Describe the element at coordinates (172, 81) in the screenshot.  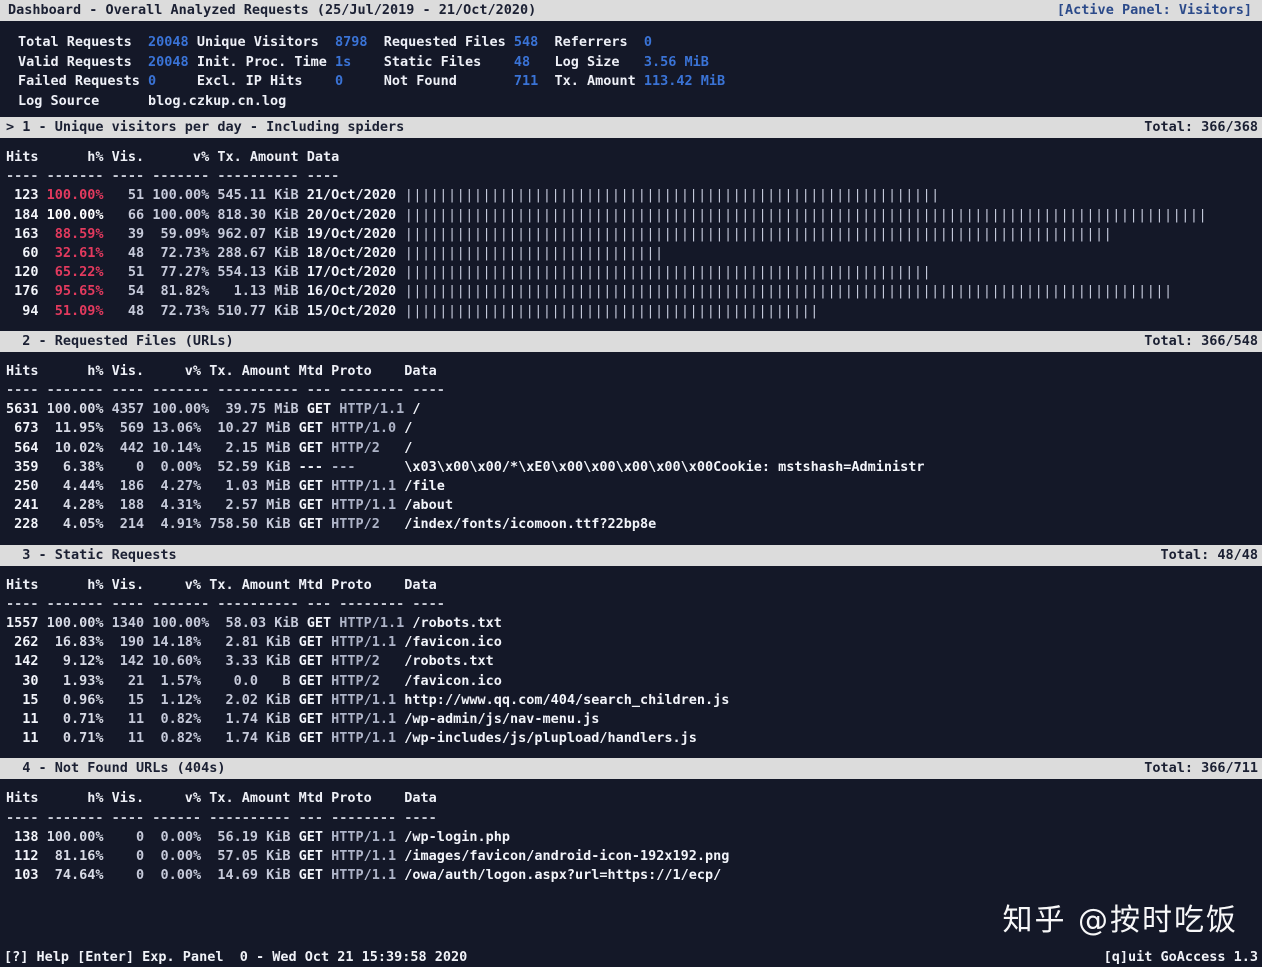
I see `metric-value: 0` at that location.